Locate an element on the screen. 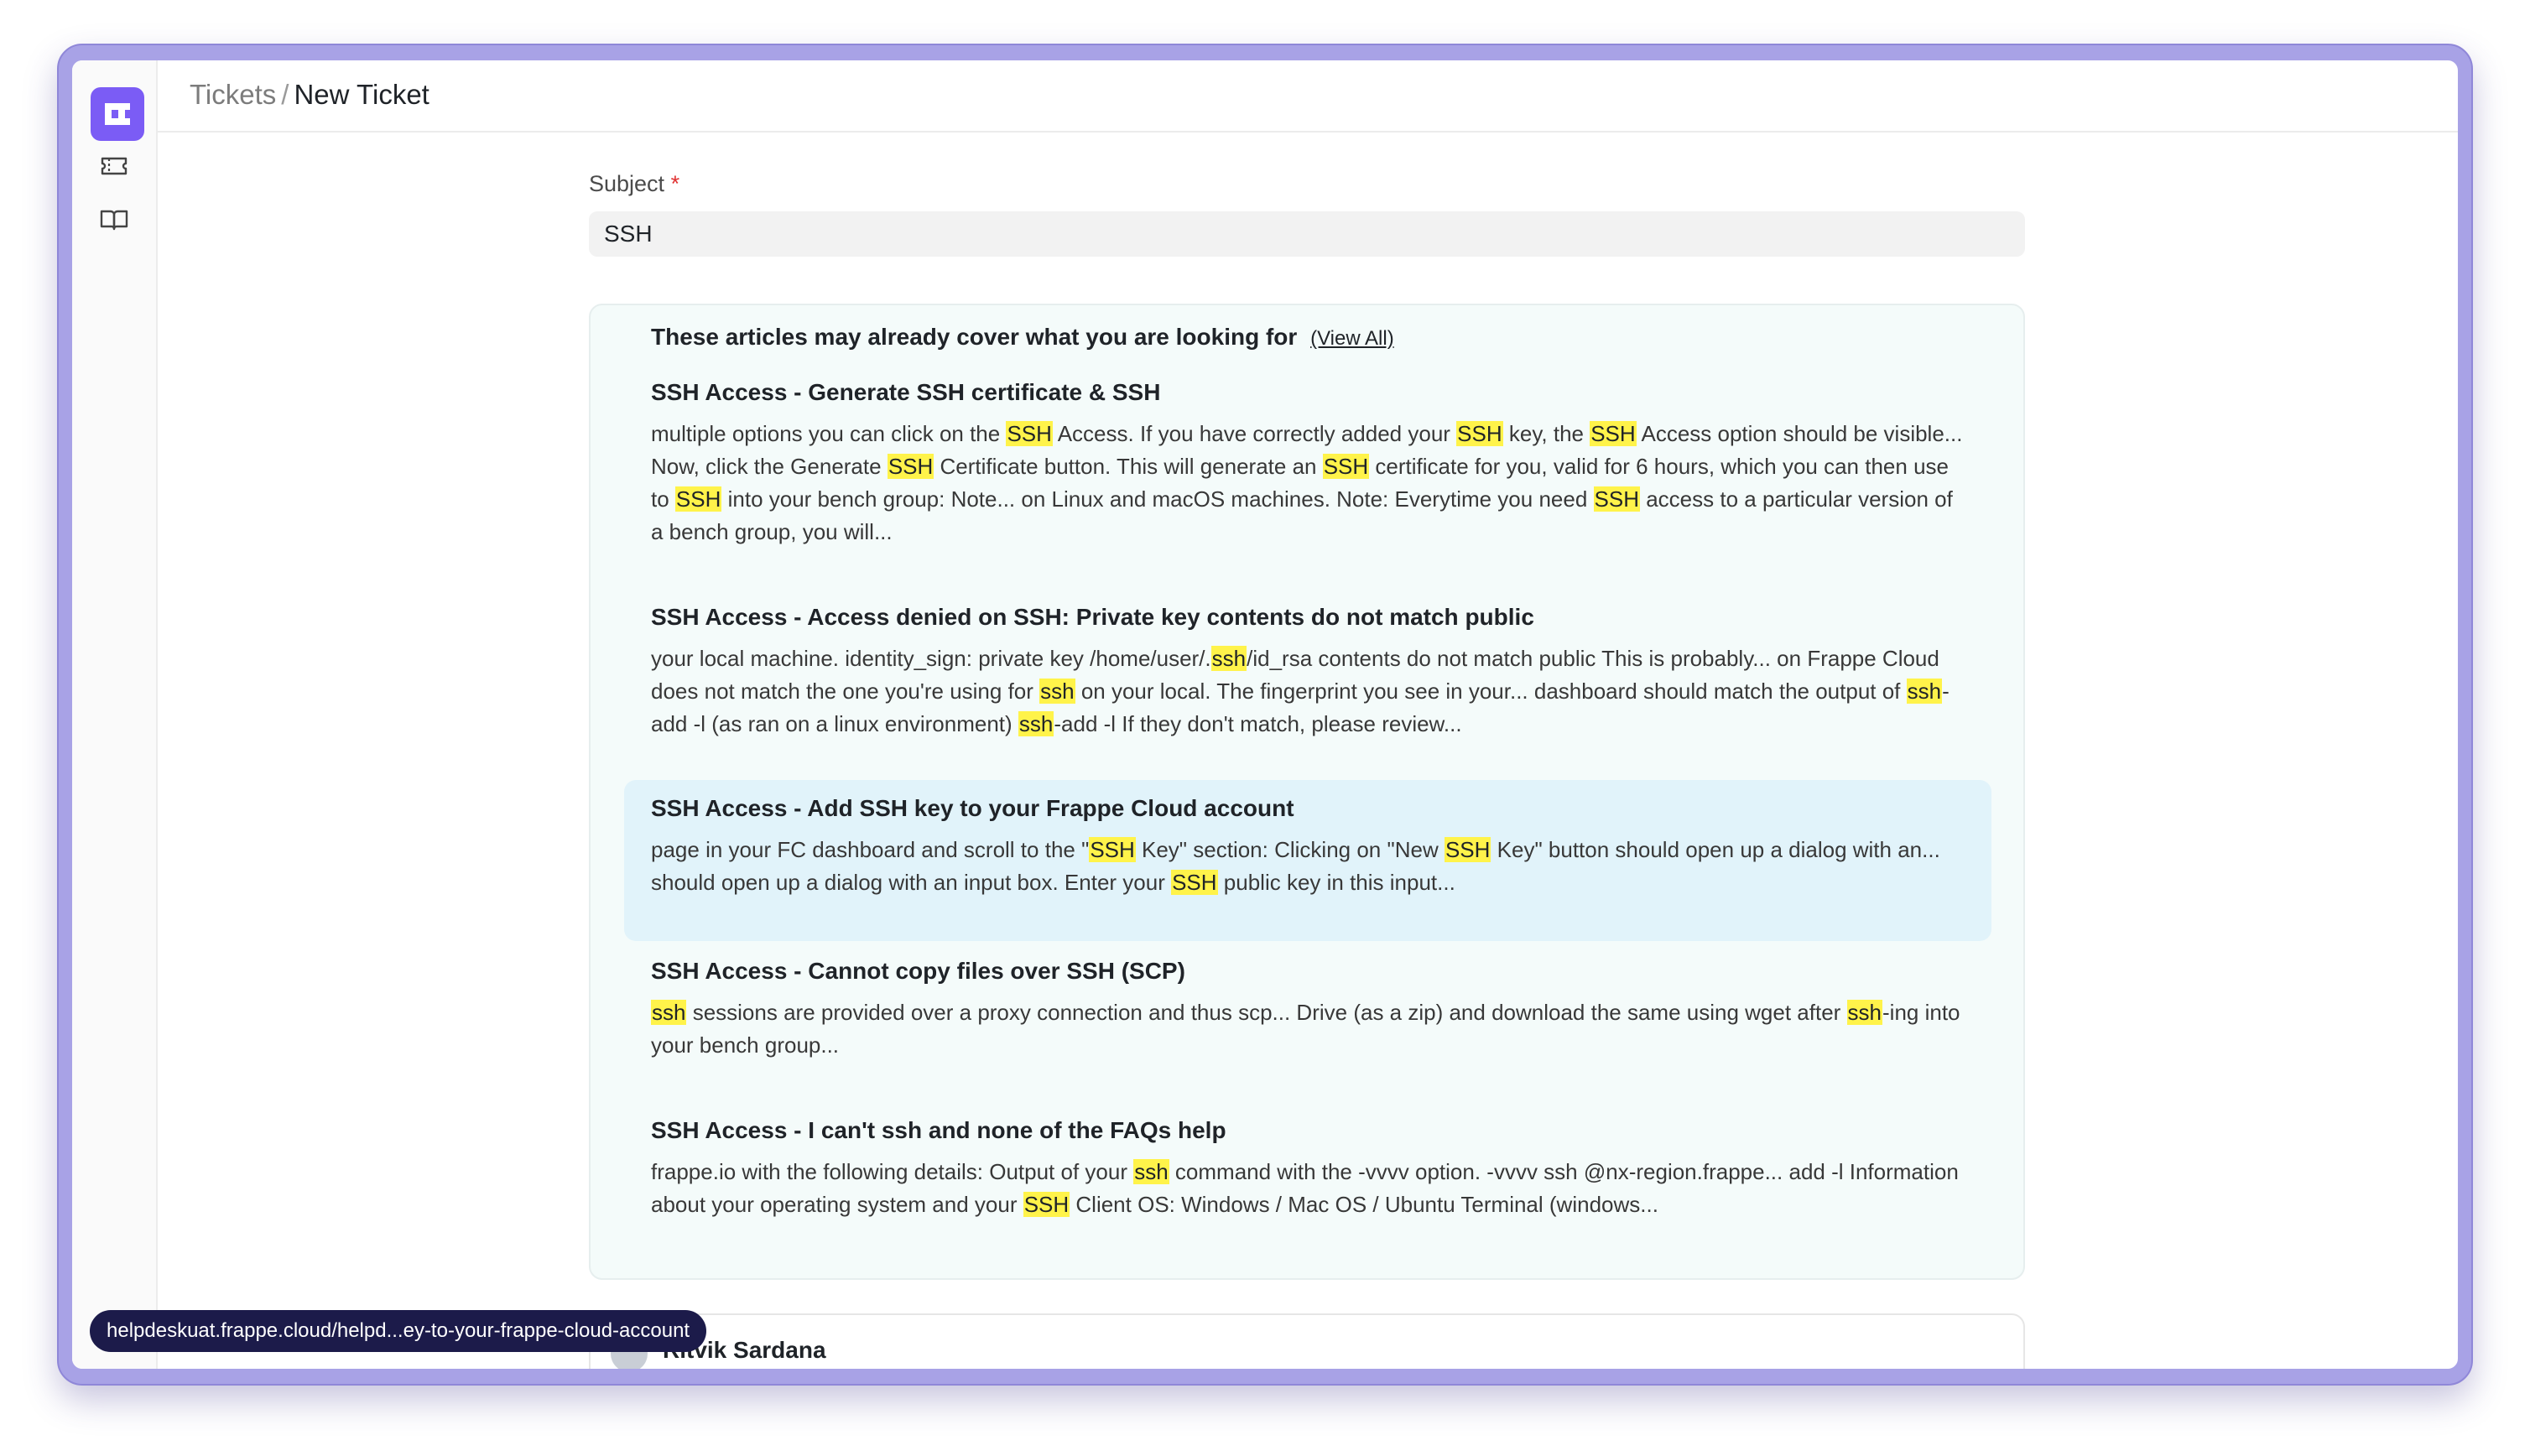 The width and height of the screenshot is (2530, 1456). view-all-link: (View All) is located at coordinates (1352, 339).